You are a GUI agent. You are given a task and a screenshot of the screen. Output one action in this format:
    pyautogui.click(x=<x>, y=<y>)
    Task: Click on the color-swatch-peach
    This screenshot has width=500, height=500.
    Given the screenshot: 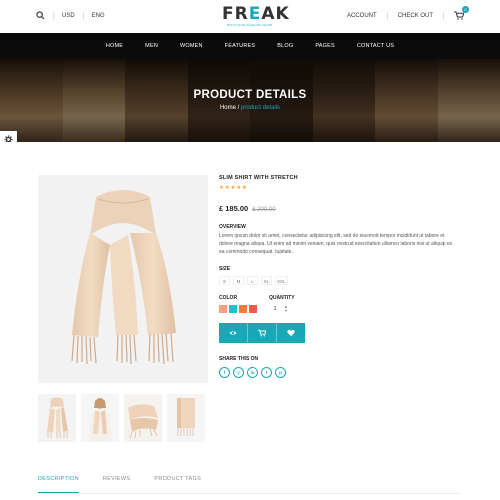 What is the action you would take?
    pyautogui.click(x=223, y=309)
    